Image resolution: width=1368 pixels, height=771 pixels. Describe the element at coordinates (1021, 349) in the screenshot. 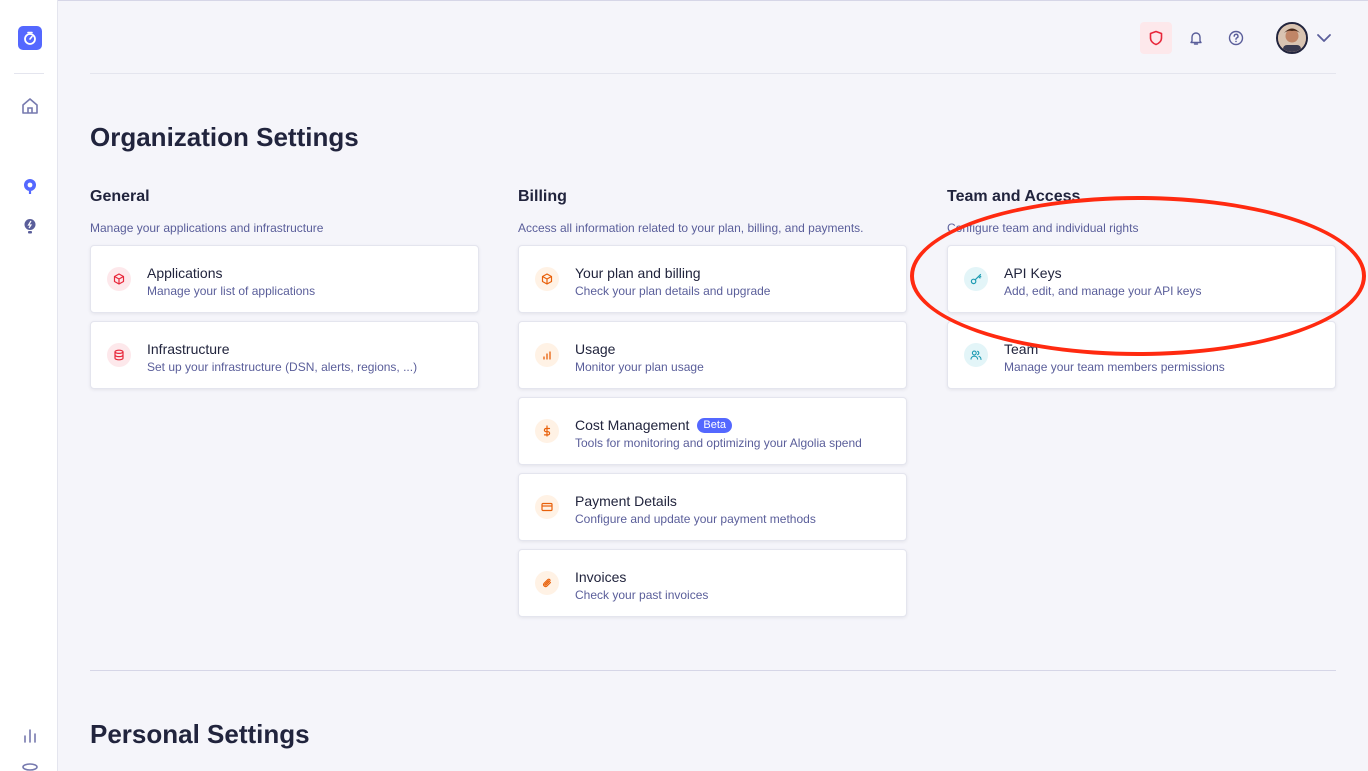

I see `card-title: Team` at that location.